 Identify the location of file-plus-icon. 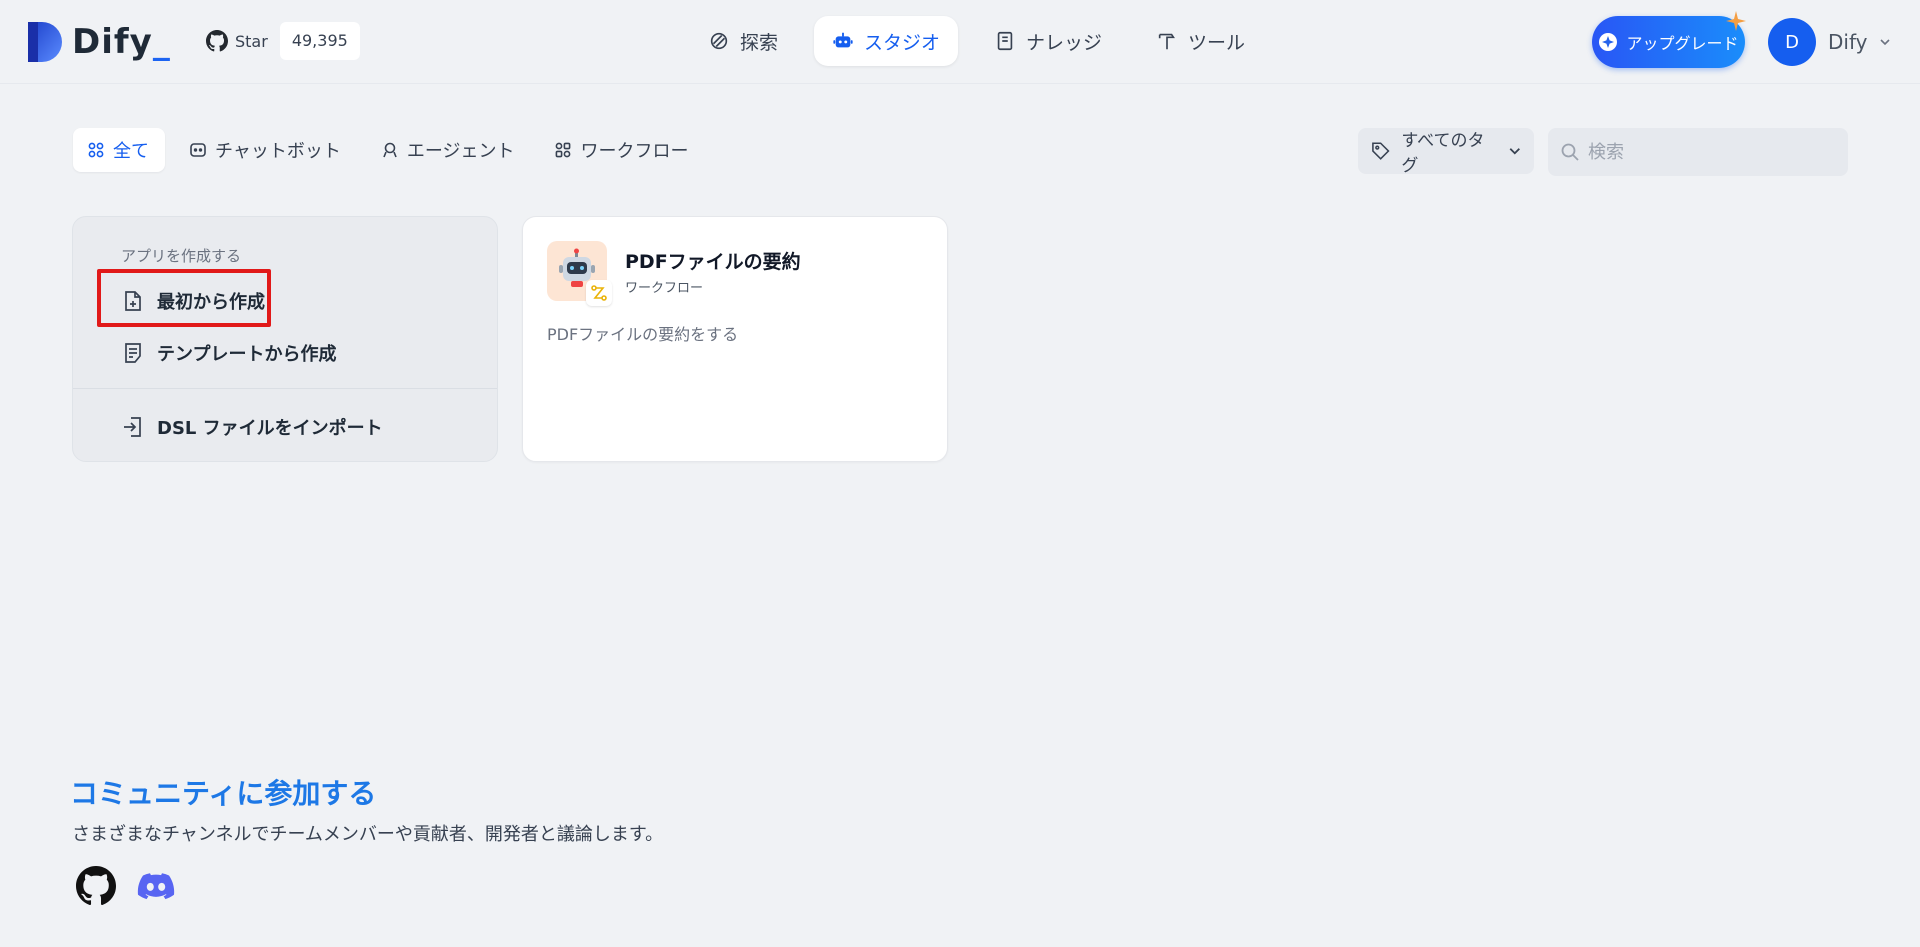
(133, 301).